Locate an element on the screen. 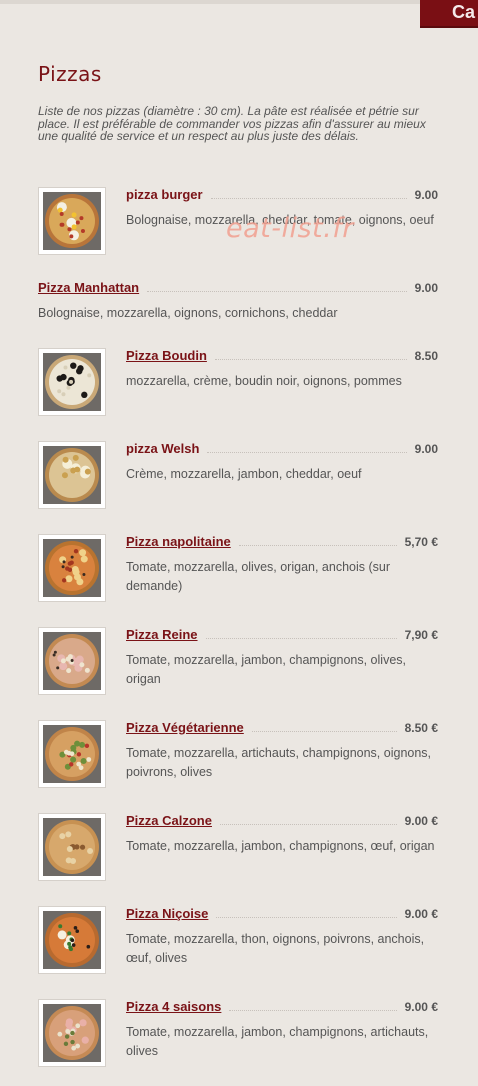 The height and width of the screenshot is (1086, 478). item-name: Pizza napolitaine is located at coordinates (178, 541).